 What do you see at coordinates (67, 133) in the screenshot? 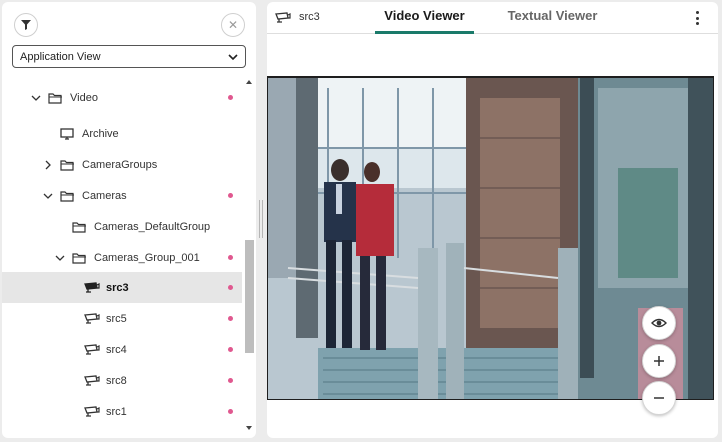
I see `monitor-icon` at bounding box center [67, 133].